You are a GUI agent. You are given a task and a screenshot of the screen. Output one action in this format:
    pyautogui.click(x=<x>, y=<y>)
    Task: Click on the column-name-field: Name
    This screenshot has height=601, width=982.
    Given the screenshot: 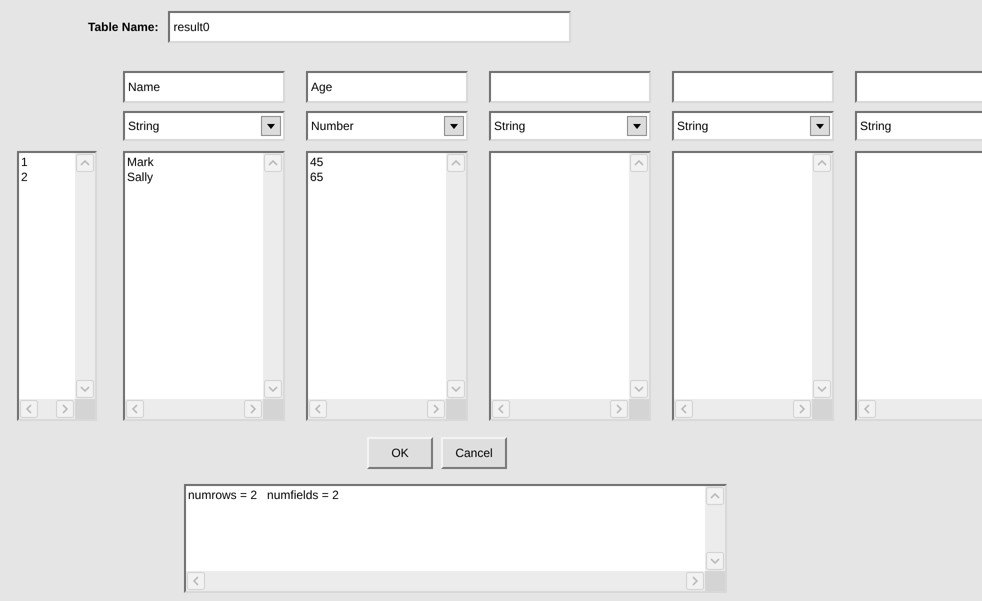 What is the action you would take?
    pyautogui.click(x=204, y=87)
    